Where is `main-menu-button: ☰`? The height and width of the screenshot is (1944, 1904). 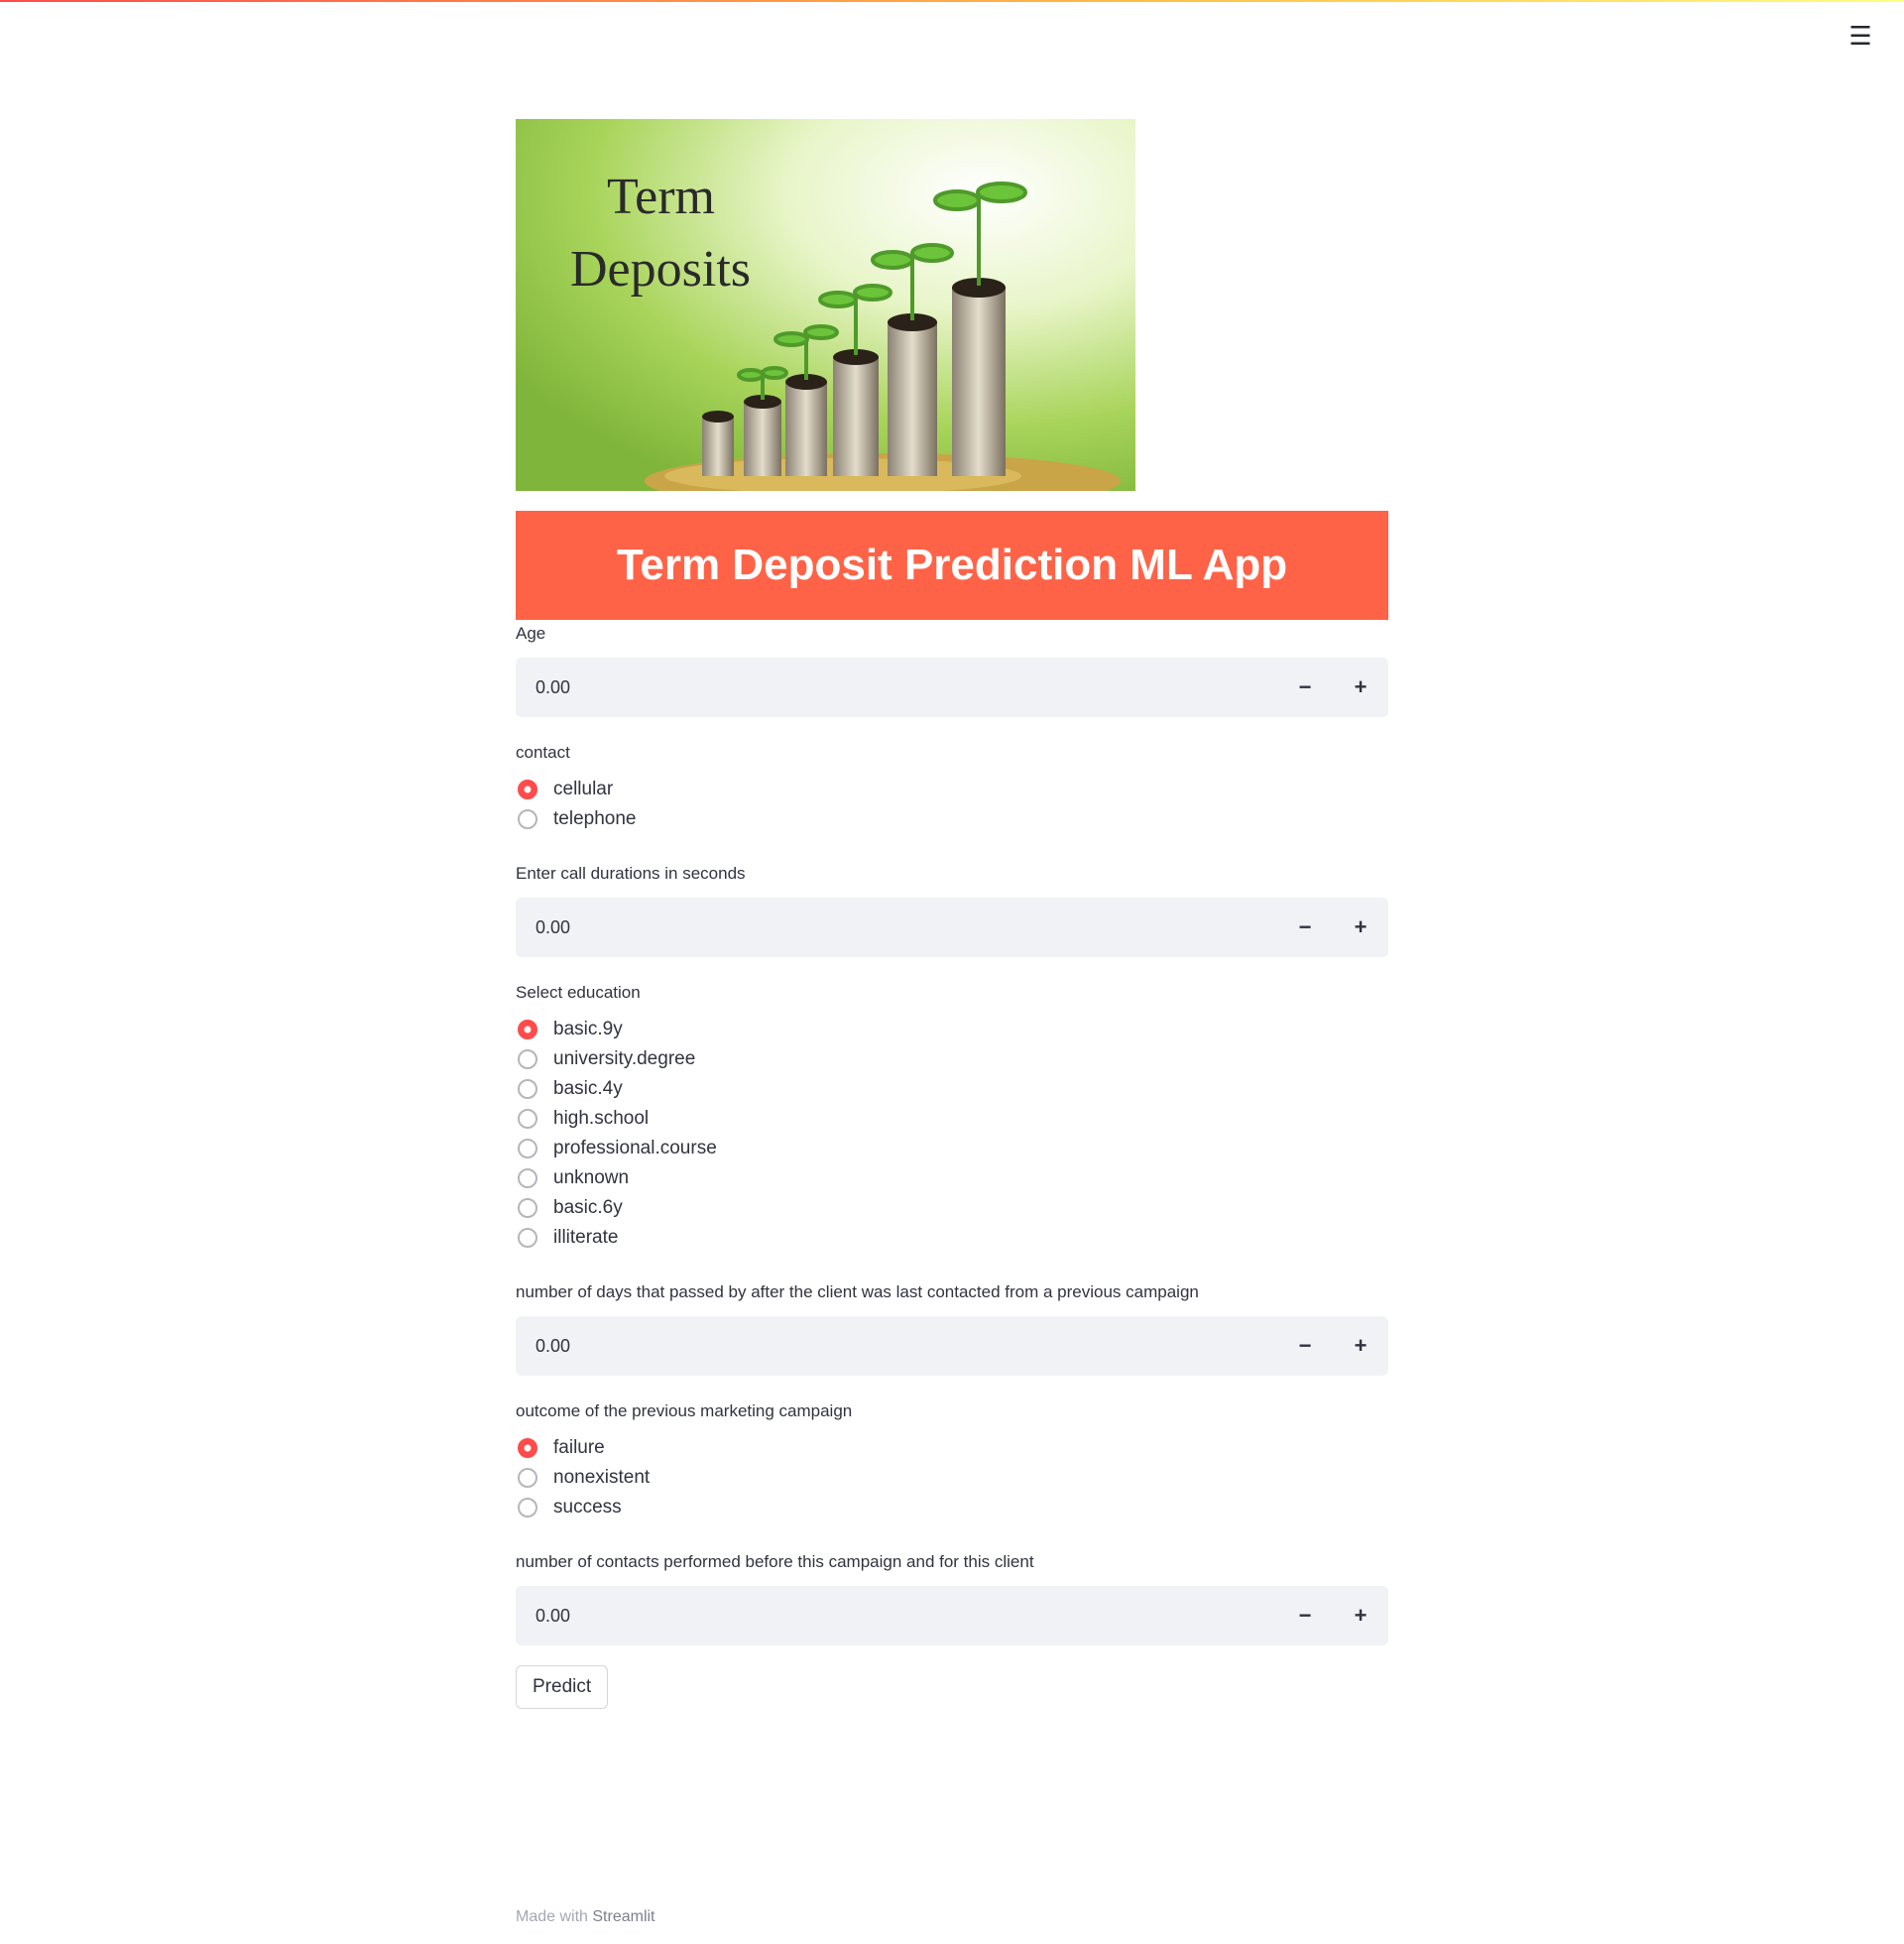 main-menu-button: ☰ is located at coordinates (1860, 36).